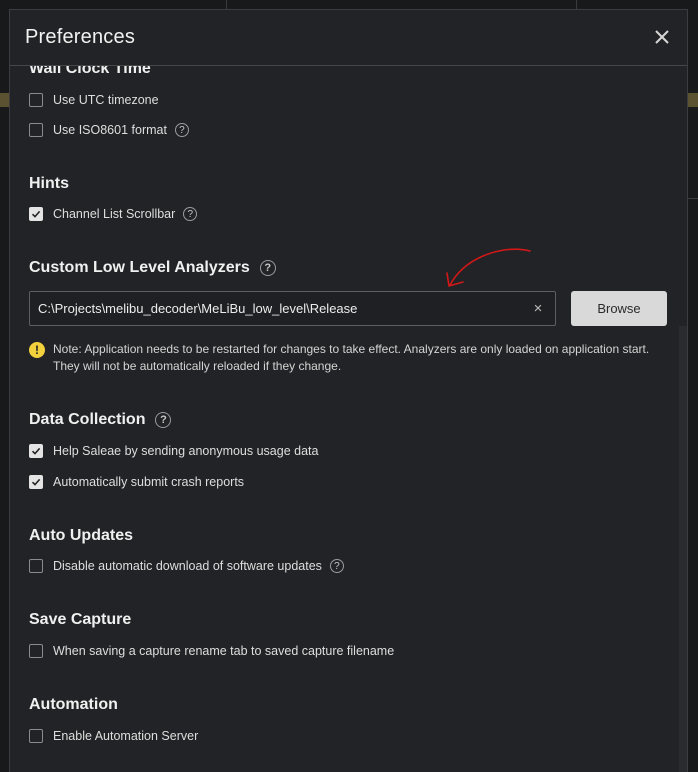  Describe the element at coordinates (87, 419) in the screenshot. I see `section-title-text: Data Collection` at that location.